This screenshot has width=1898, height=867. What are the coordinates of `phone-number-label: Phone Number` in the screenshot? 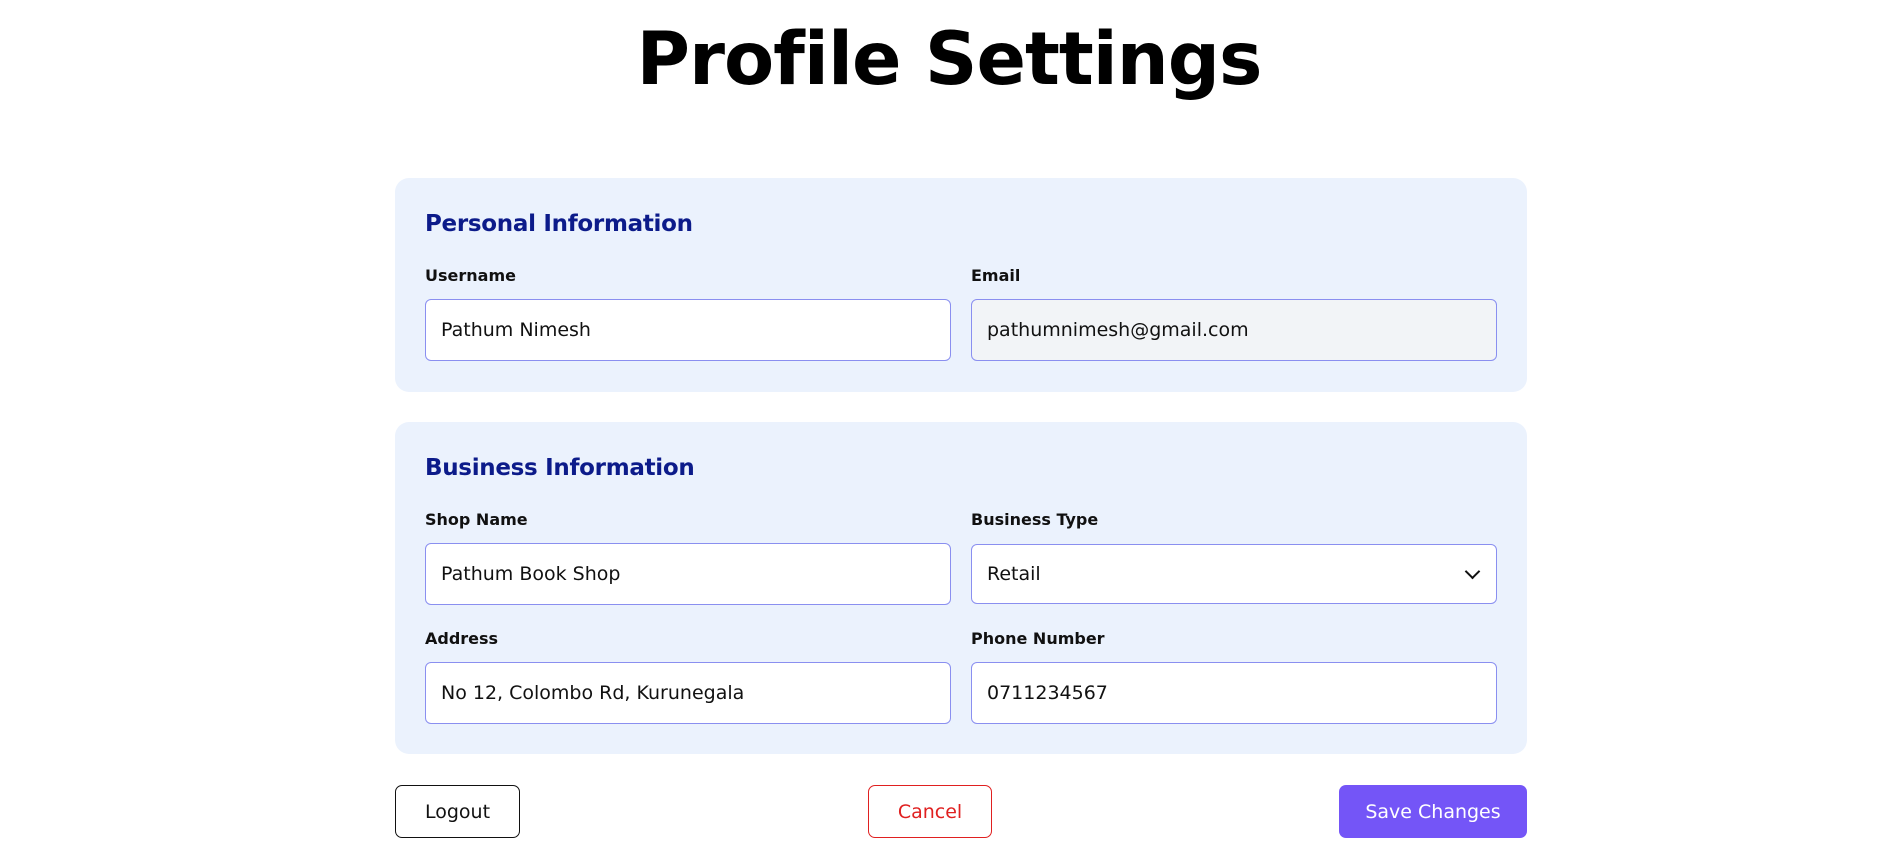 It's located at (1038, 638).